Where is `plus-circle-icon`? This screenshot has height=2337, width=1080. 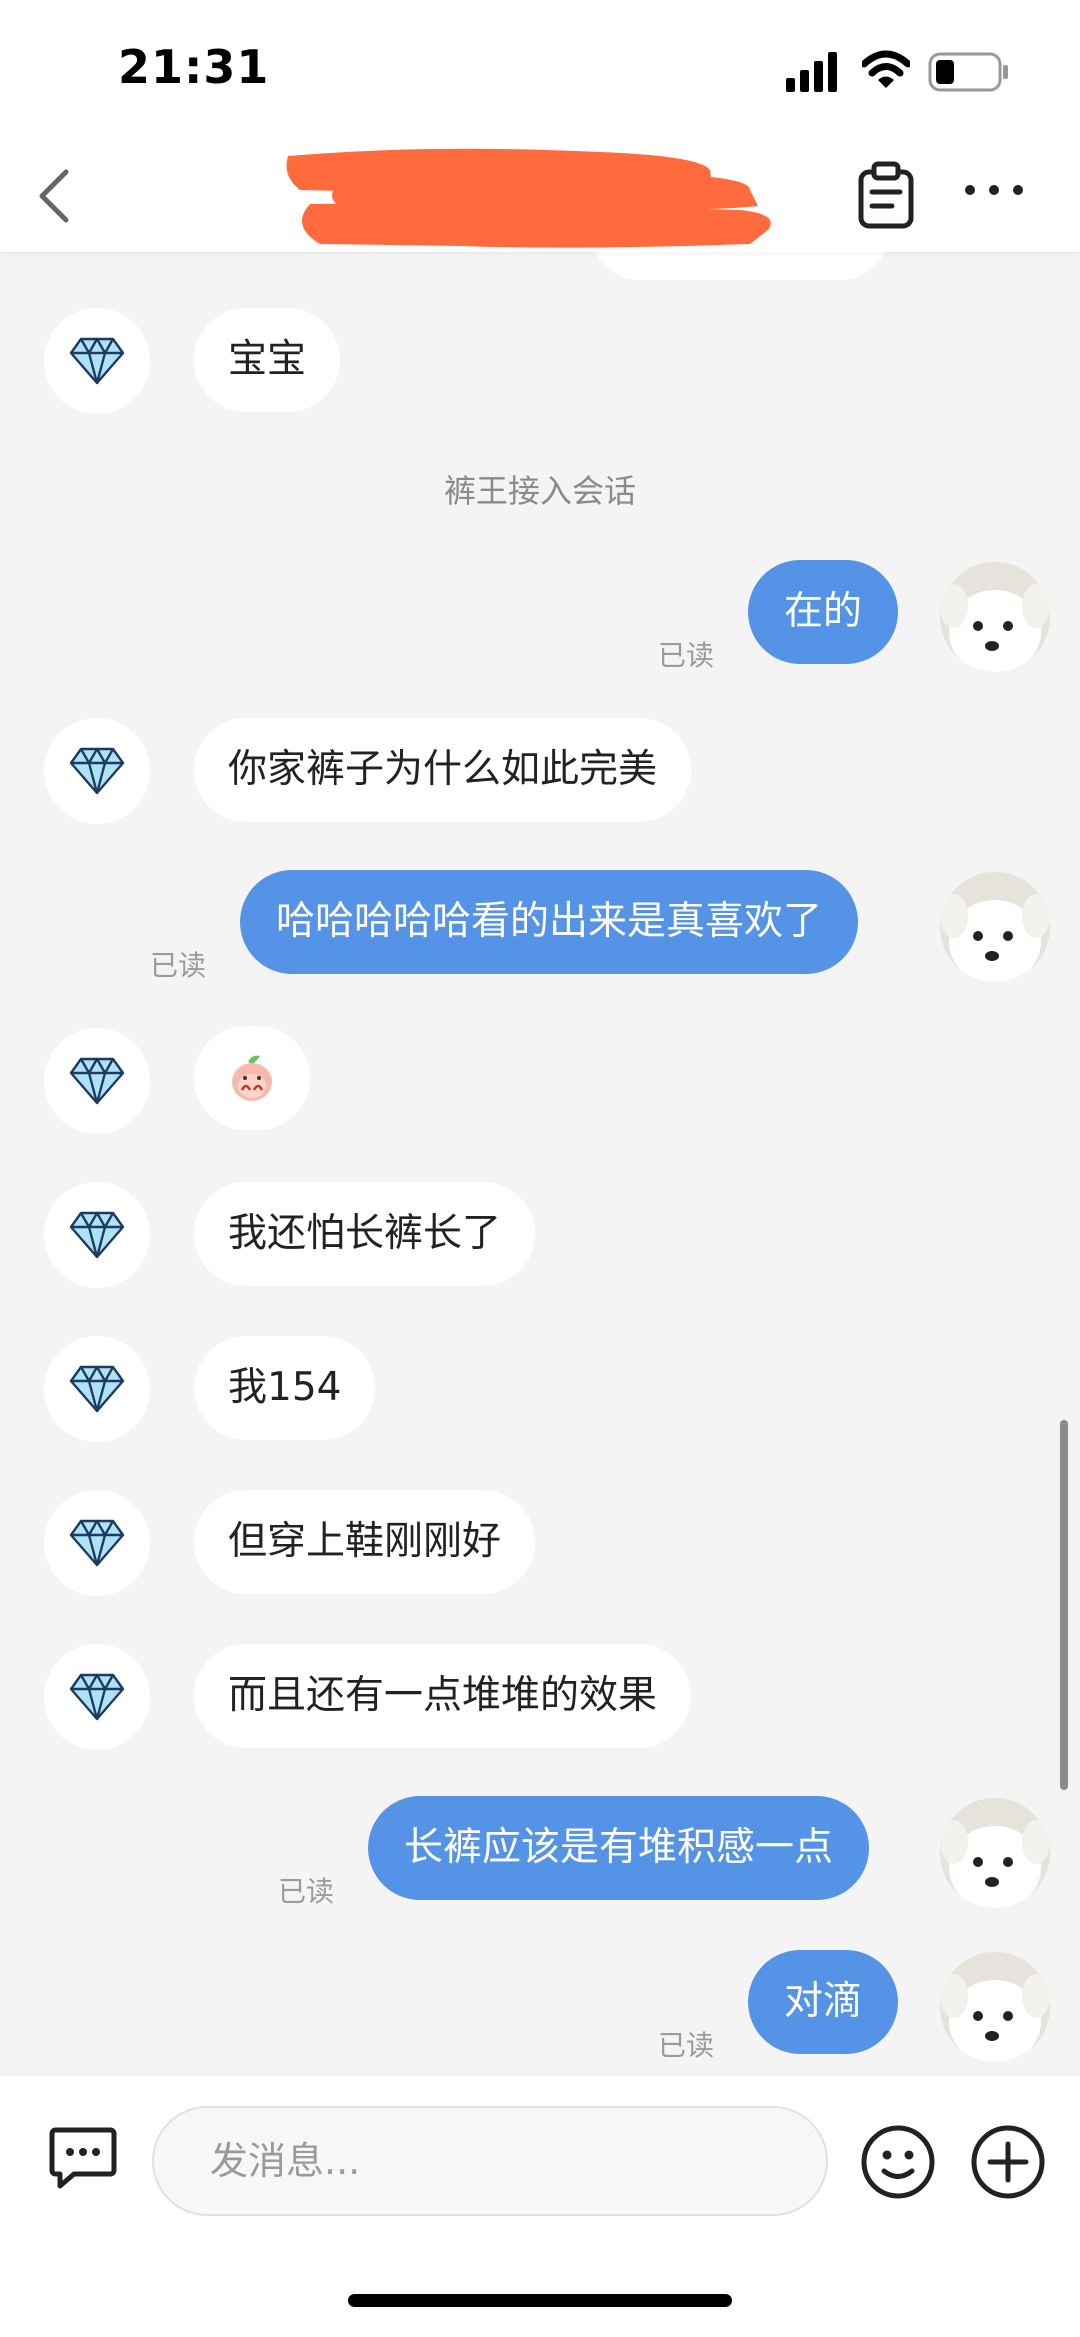
plus-circle-icon is located at coordinates (1008, 2162).